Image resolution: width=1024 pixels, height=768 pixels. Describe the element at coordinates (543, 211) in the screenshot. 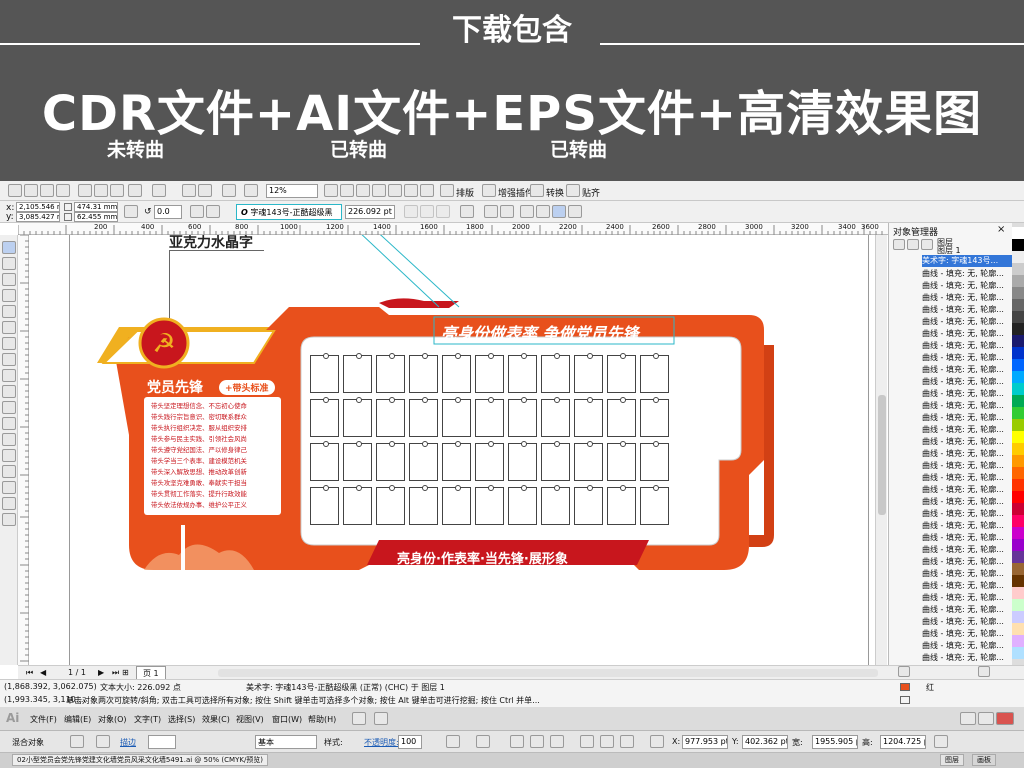

I see `edit-text-icon` at that location.